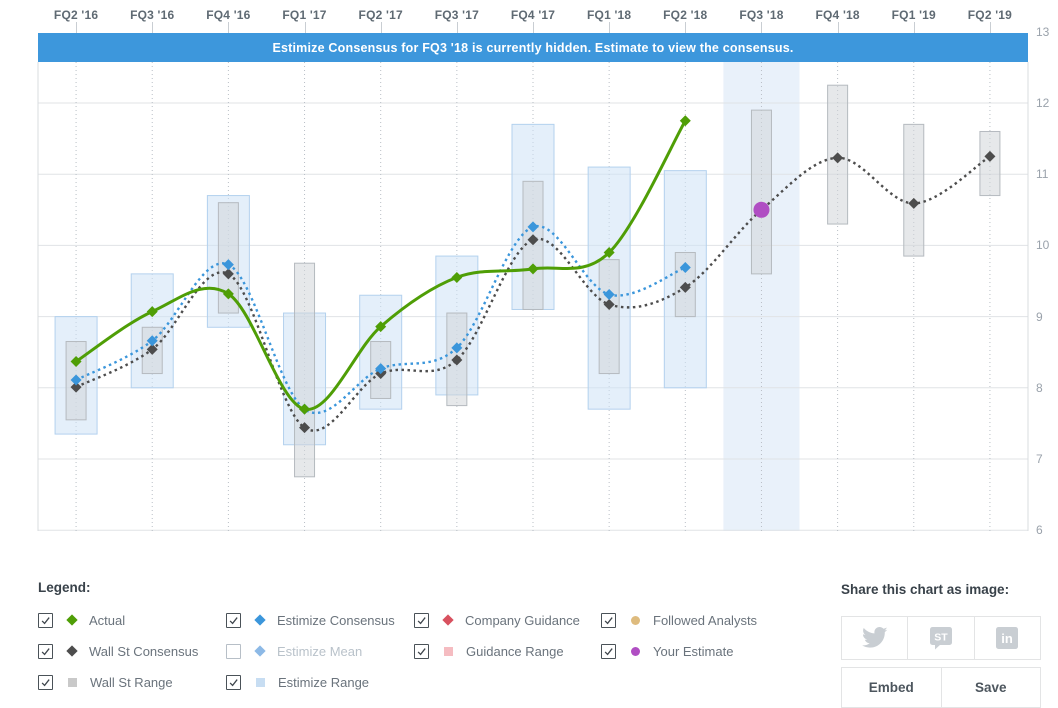 Image resolution: width=1058 pixels, height=708 pixels. I want to click on y-axis-label: 9, so click(1039, 316).